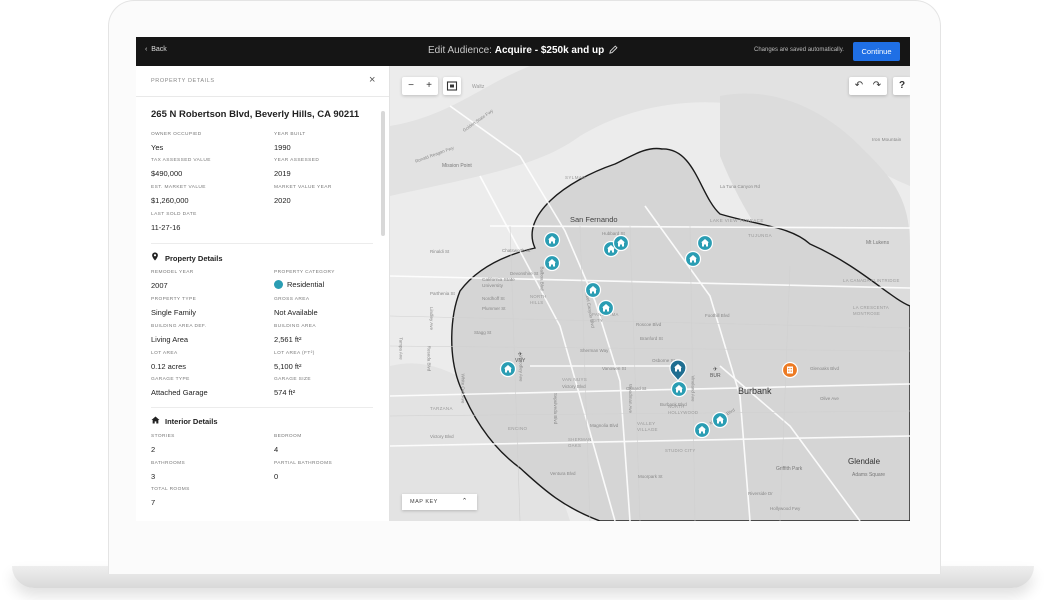  I want to click on place-label: Glendale, so click(864, 461).